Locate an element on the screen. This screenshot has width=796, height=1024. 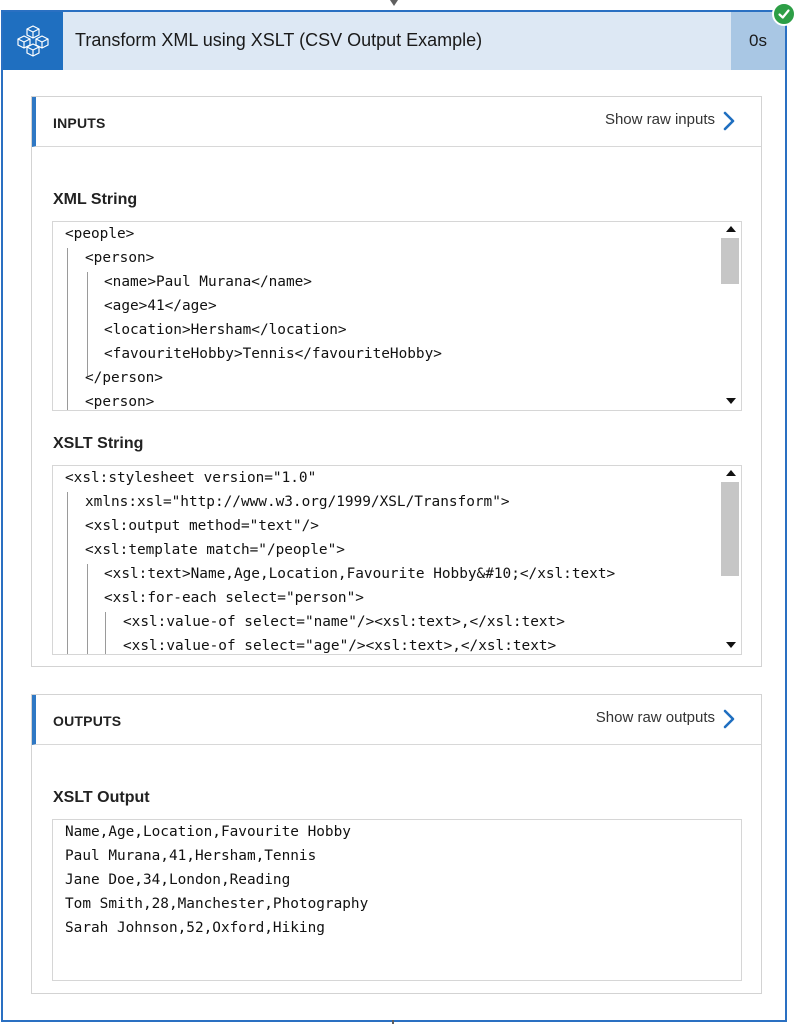
flow-connector-arrow is located at coordinates (394, 3).